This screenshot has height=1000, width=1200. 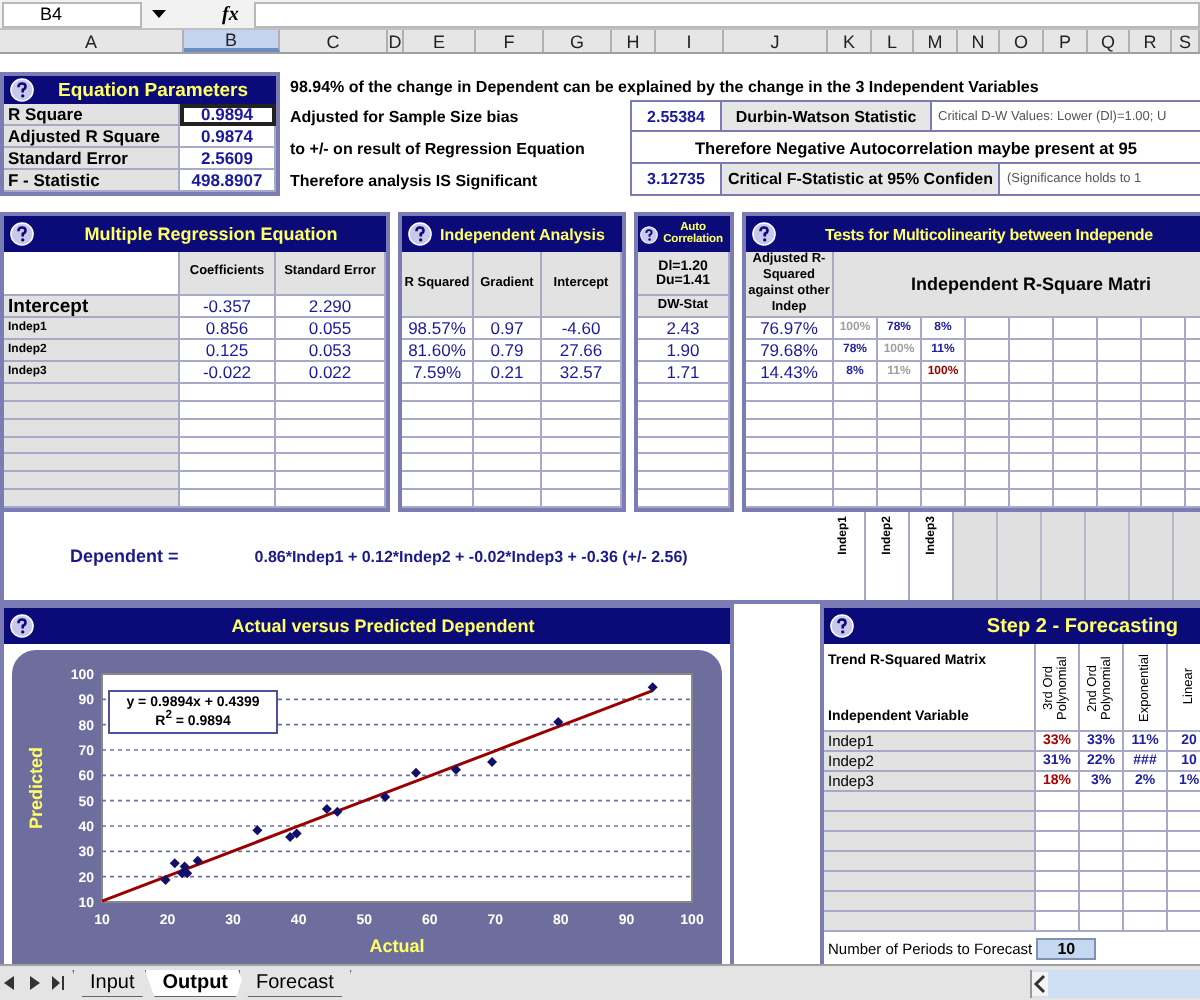 I want to click on table-cell: 0.21, so click(x=508, y=373).